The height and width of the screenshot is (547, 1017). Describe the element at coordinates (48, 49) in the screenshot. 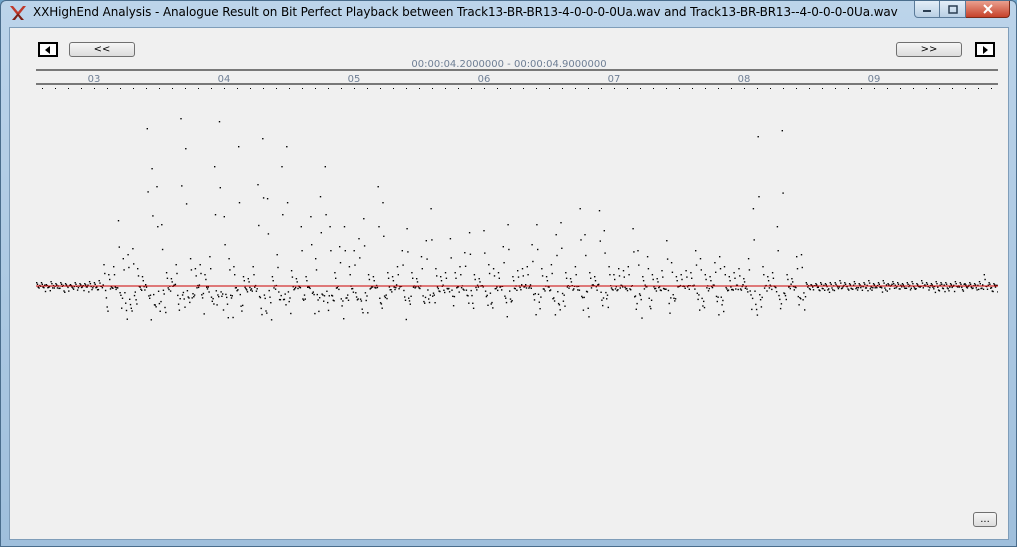

I see `step-back-button` at that location.